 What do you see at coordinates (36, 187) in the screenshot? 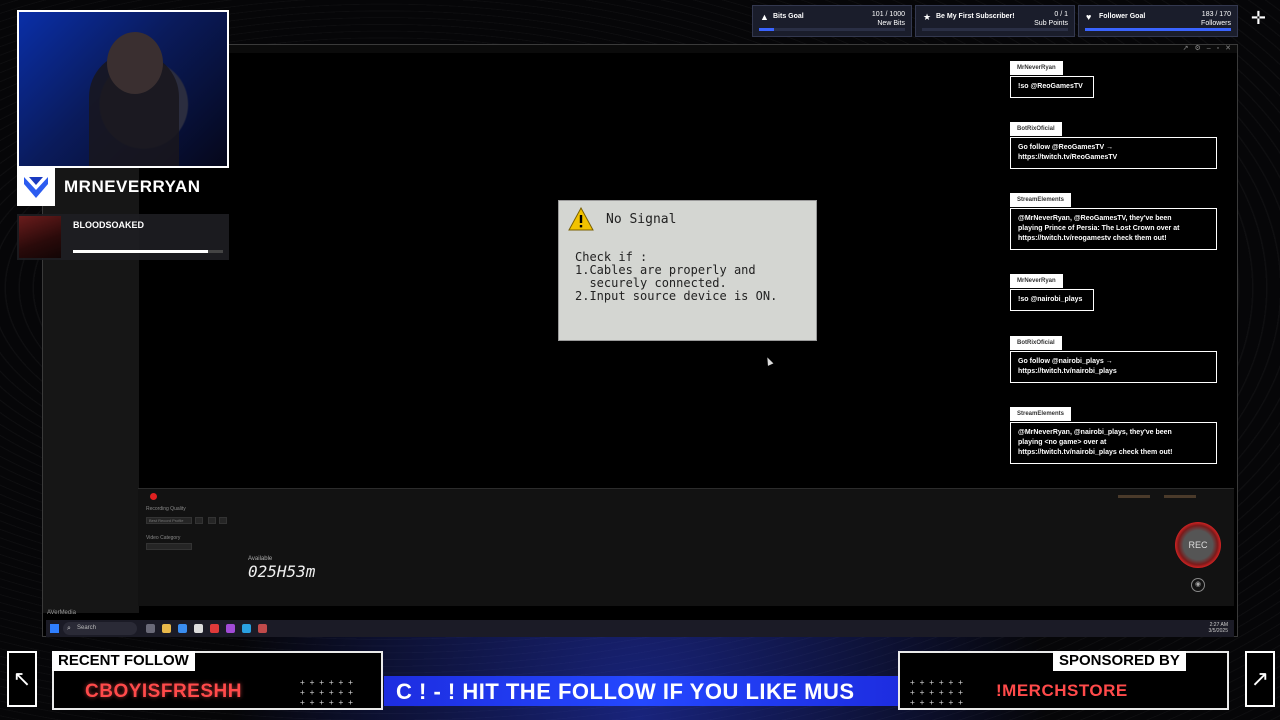
I see `channel-logo-icon` at bounding box center [36, 187].